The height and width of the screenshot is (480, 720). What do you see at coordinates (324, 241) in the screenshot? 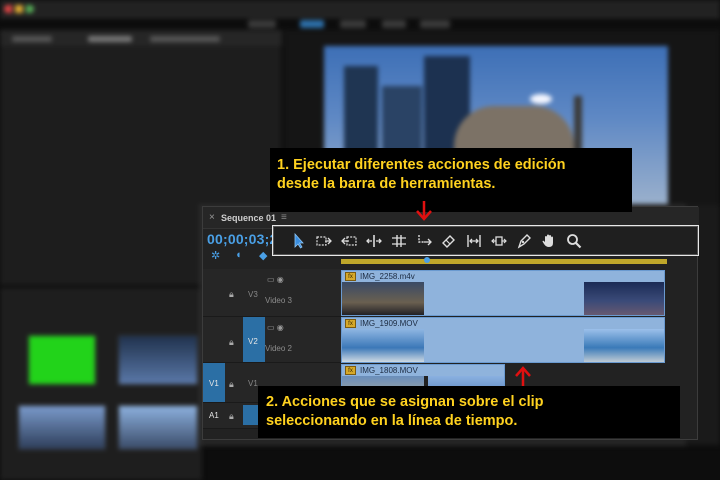
I see `track-select-forward-icon` at bounding box center [324, 241].